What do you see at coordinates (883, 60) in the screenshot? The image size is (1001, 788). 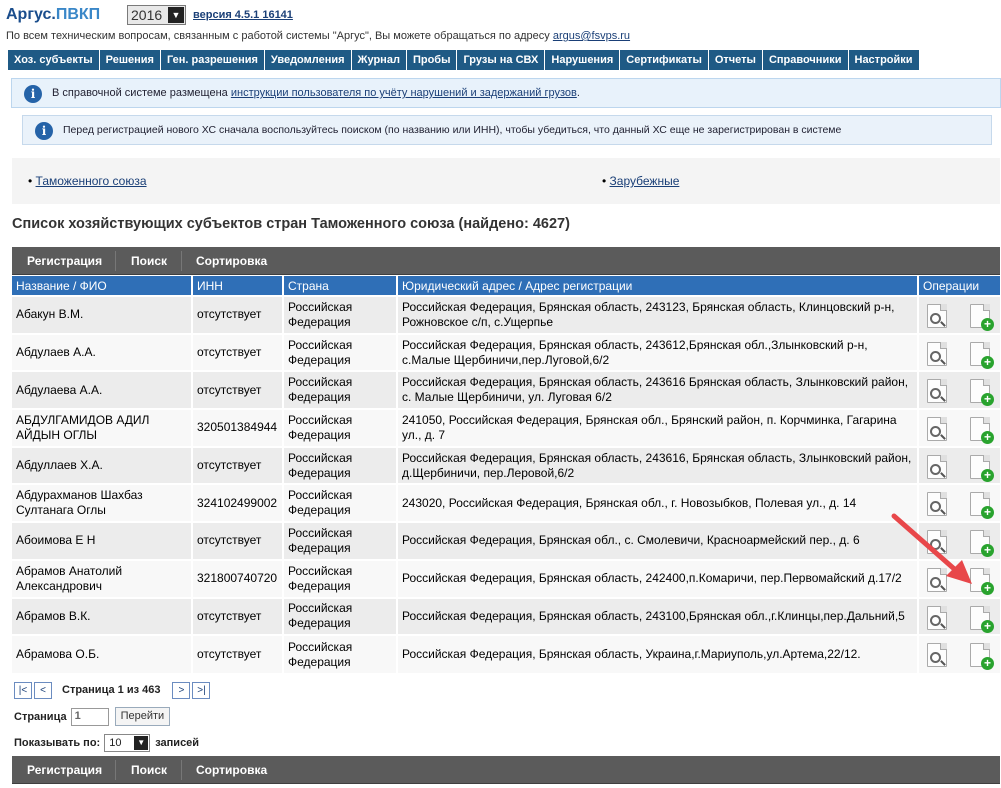 I see `nav-item: Настройки` at bounding box center [883, 60].